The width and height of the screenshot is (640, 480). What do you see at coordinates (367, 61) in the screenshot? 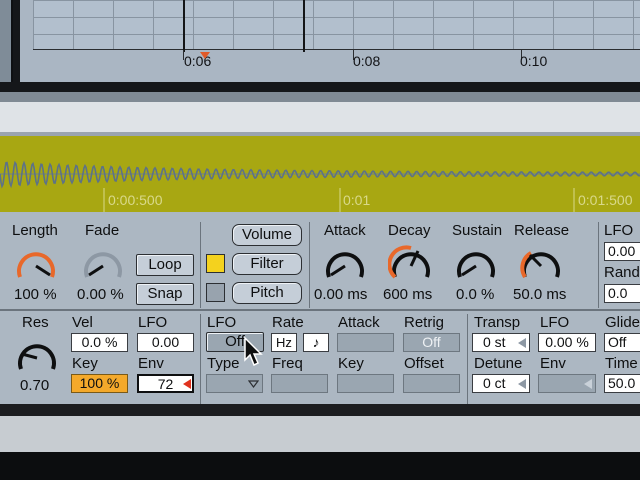
I see `timeline-mark: 0:08` at bounding box center [367, 61].